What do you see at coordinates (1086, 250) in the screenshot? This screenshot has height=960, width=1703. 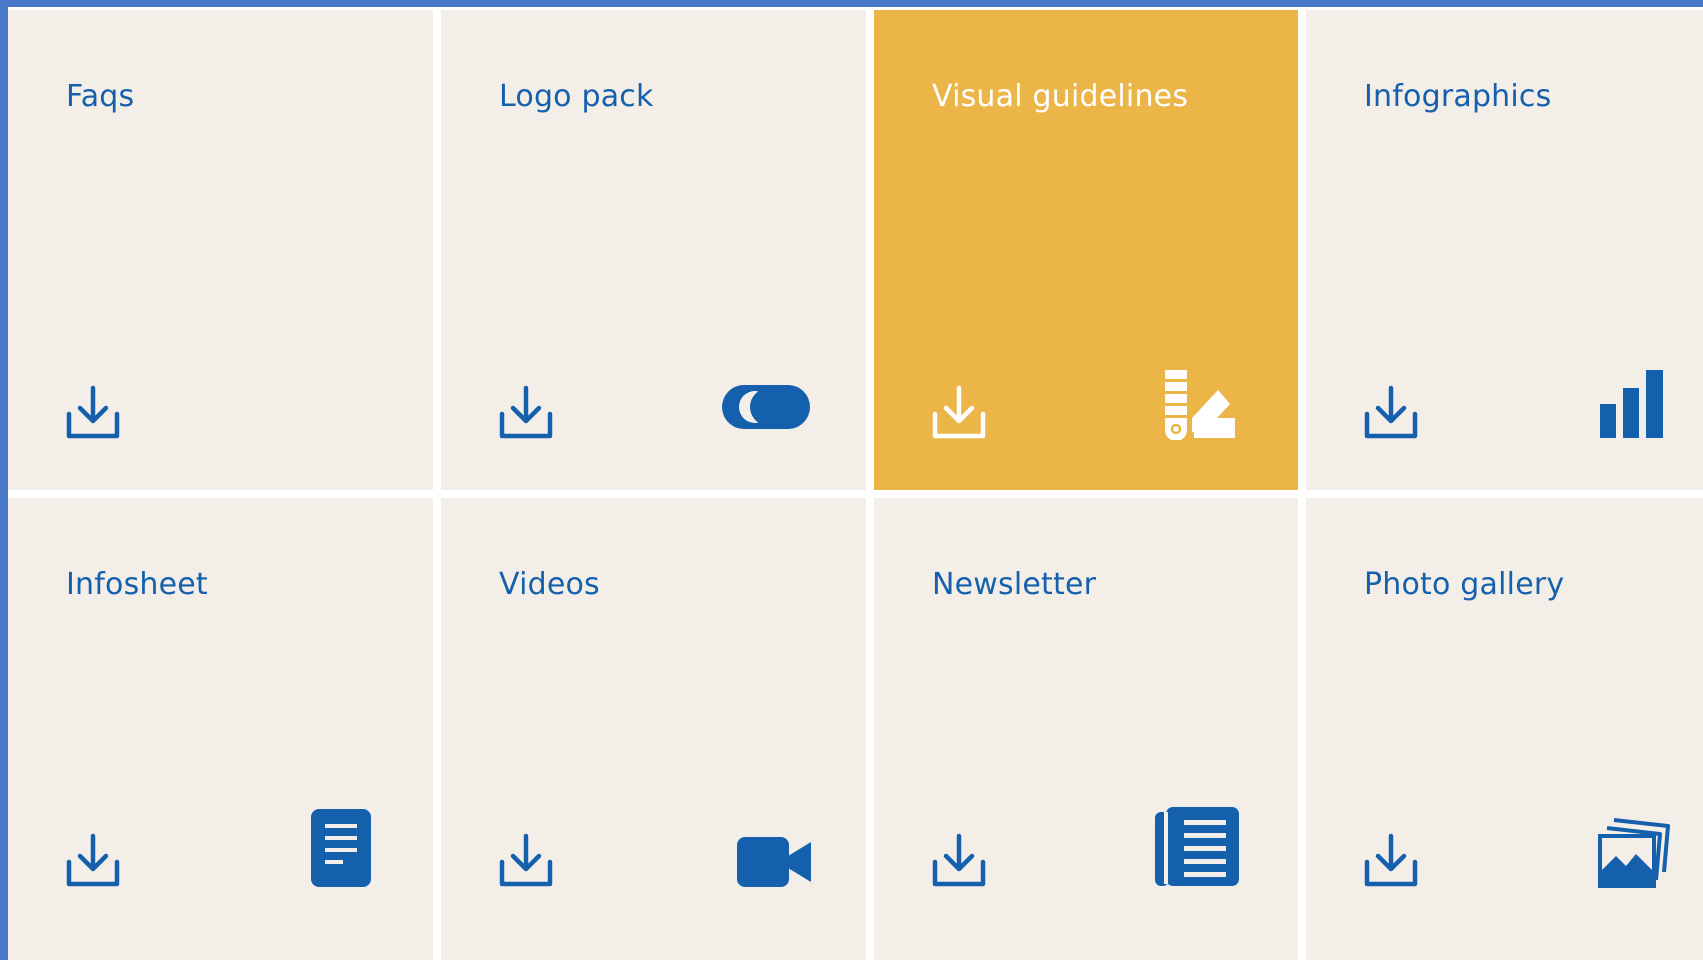 I see `tile-visual-guidelines: Visual guidelines` at bounding box center [1086, 250].